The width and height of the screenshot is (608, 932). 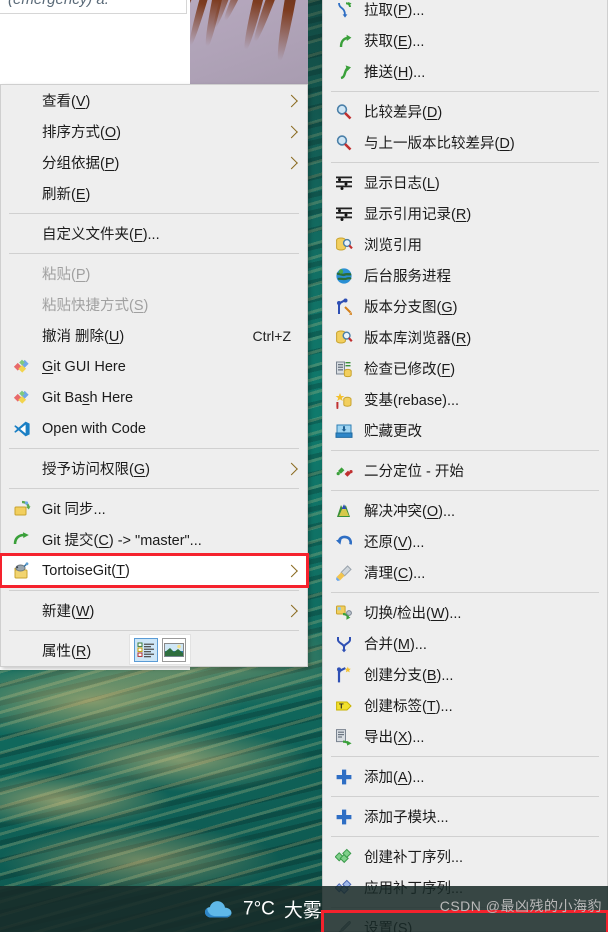 I want to click on menu-item-item-20: 新建(W), so click(x=154, y=610).